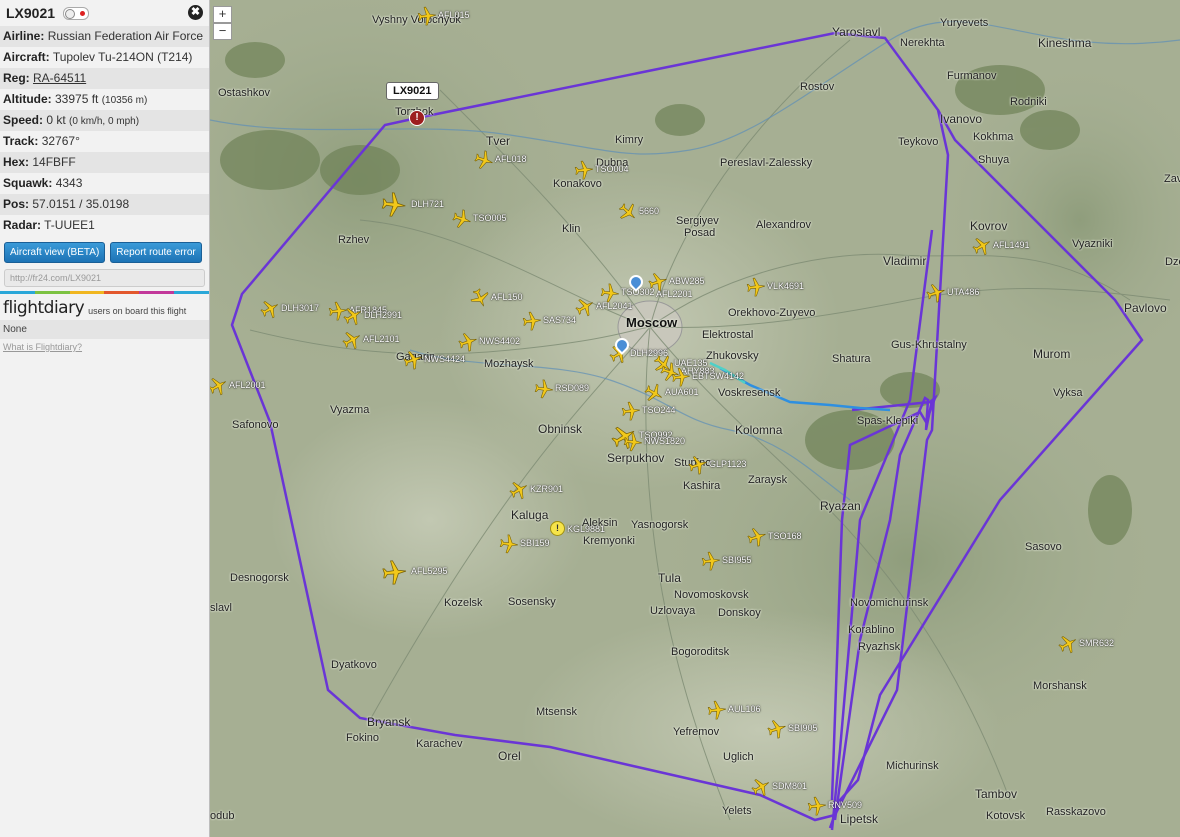  Describe the element at coordinates (664, 441) in the screenshot. I see `aircraft-callsign-label: NWS1820` at that location.